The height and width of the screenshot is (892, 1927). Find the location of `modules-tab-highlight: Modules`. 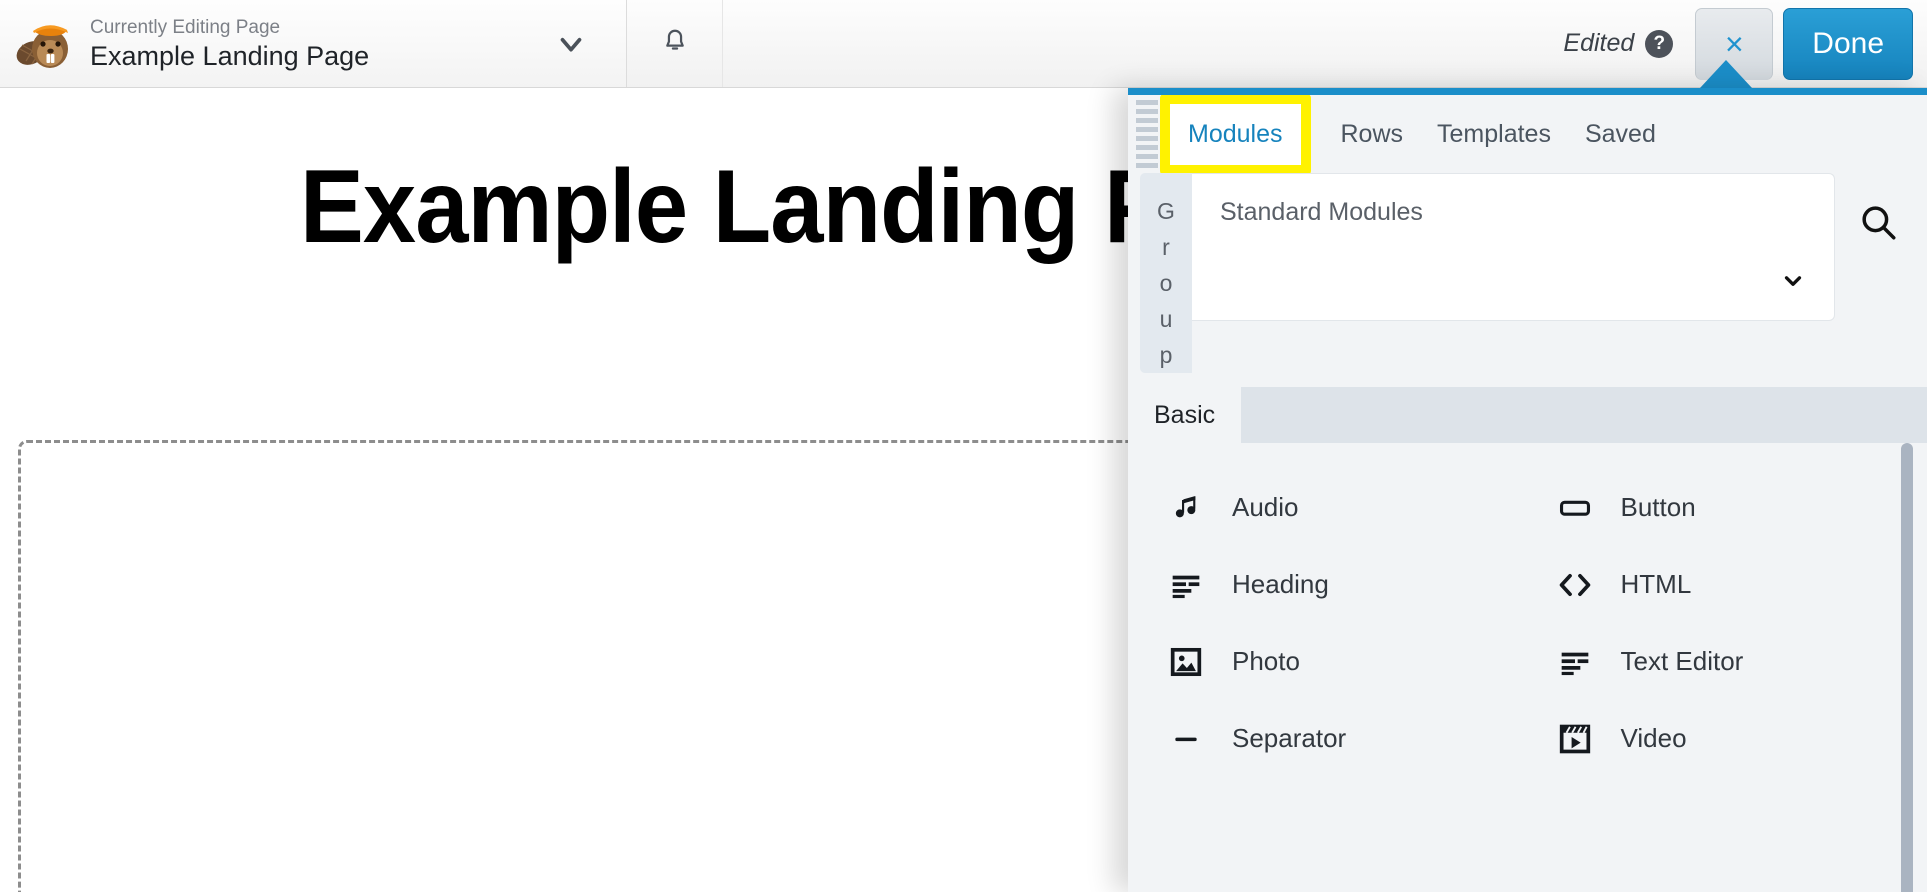

modules-tab-highlight: Modules is located at coordinates (1235, 135).